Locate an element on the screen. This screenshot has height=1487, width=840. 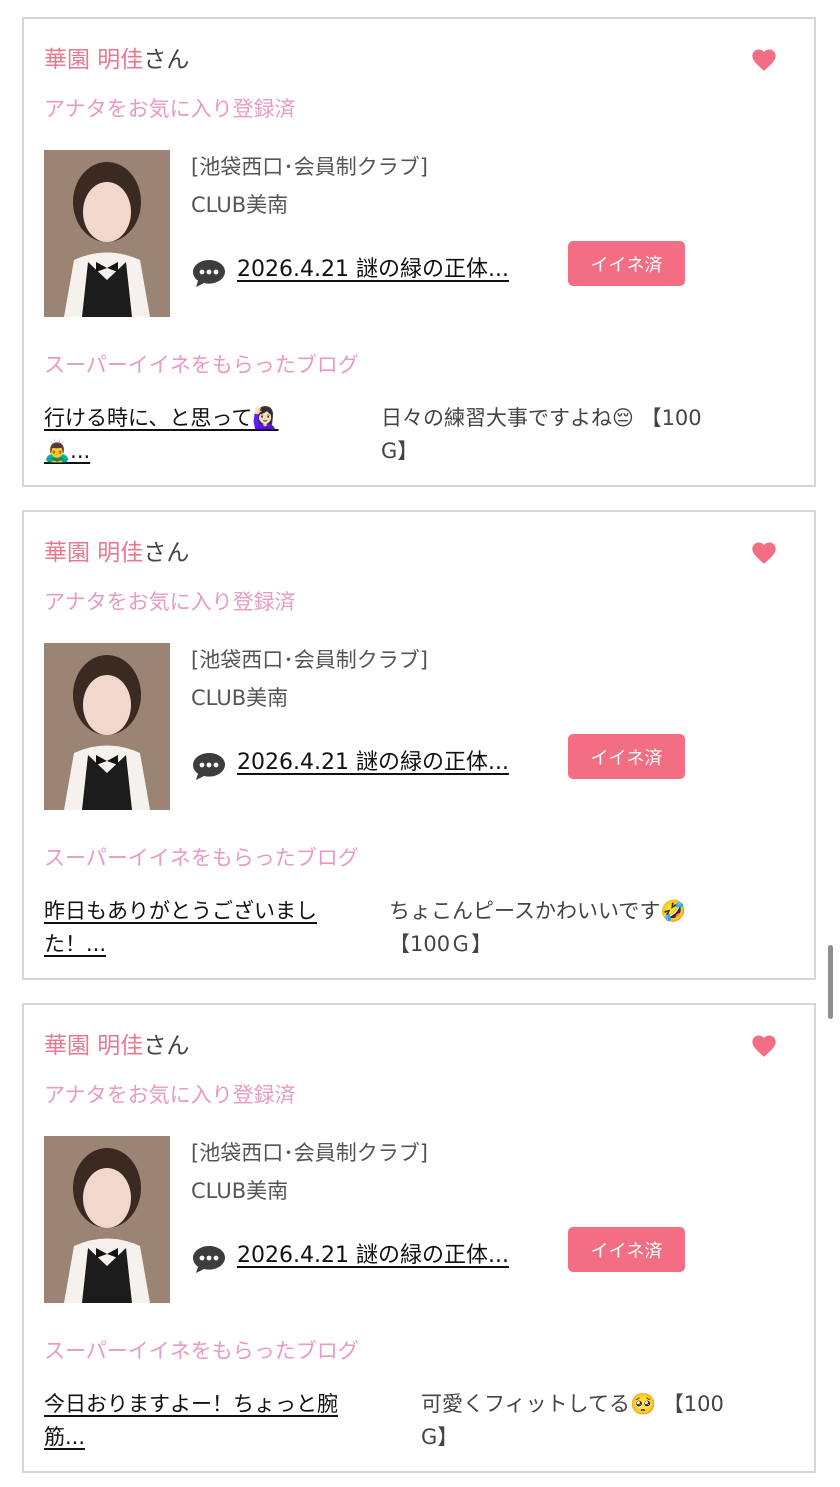
comment-text: 日々の練習大事ですよね😔 【100 G】 is located at coordinates (541, 435).